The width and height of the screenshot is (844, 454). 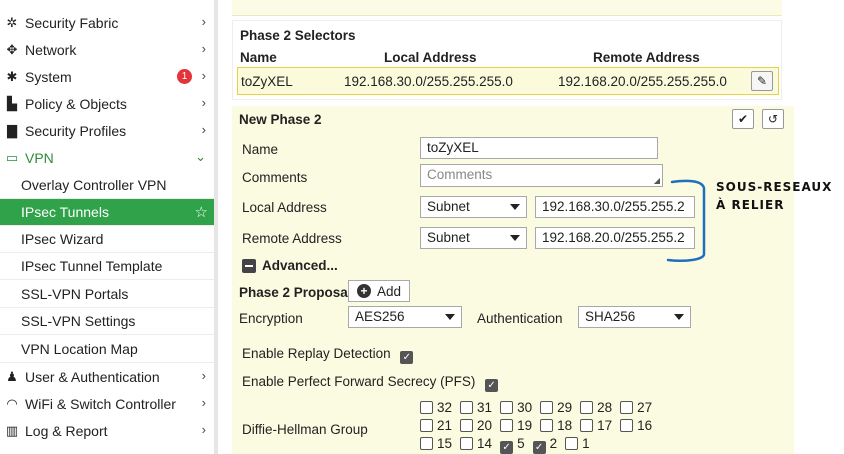 I want to click on check-circle-icon: ✔, so click(x=743, y=119).